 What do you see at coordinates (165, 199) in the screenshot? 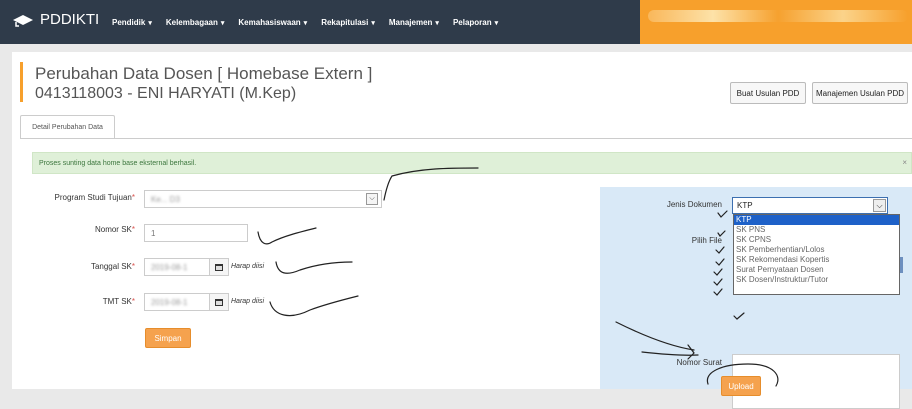
I see `program-studi-value: Ke... D3` at bounding box center [165, 199].